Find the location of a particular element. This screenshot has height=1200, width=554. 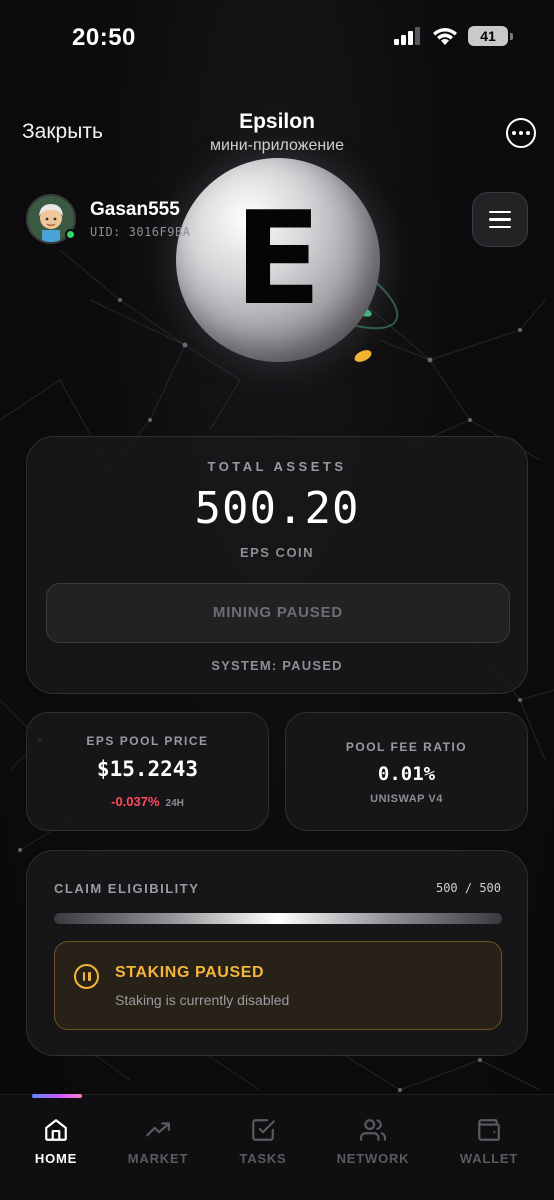

total-assets-unit: EPS COIN is located at coordinates (277, 552).